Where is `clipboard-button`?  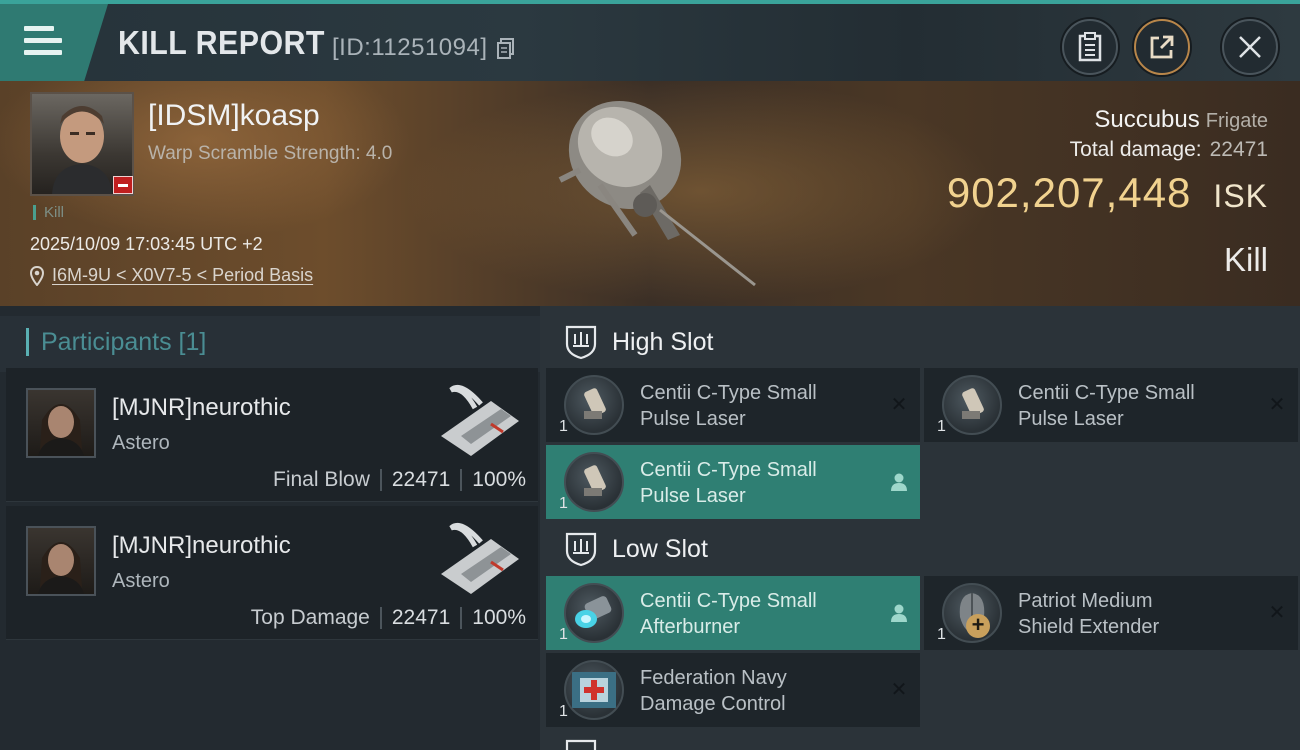
clipboard-button is located at coordinates (1090, 47).